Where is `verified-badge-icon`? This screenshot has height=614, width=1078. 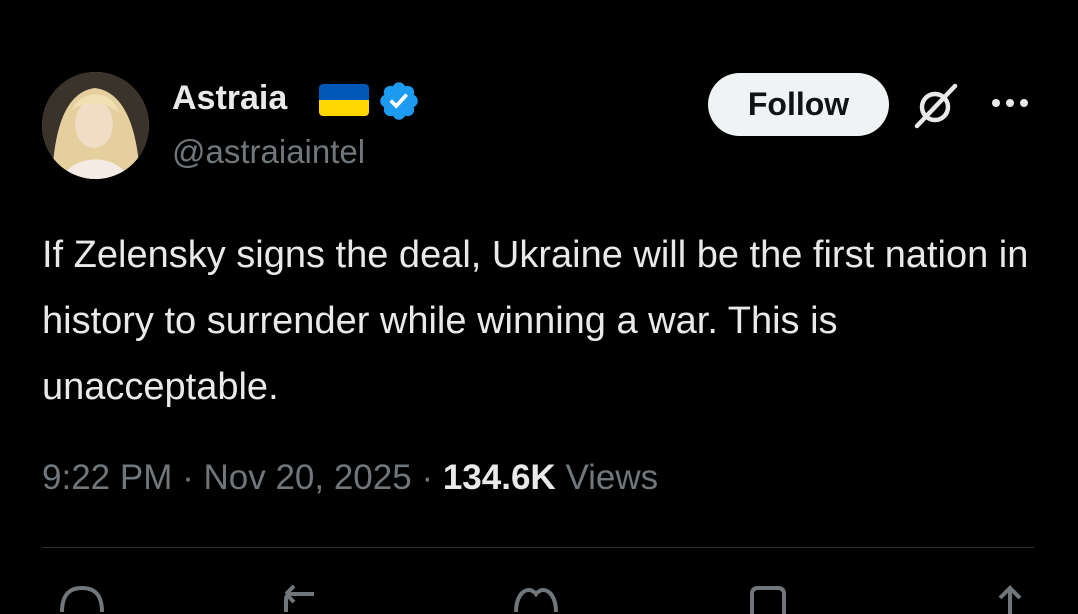 verified-badge-icon is located at coordinates (399, 101).